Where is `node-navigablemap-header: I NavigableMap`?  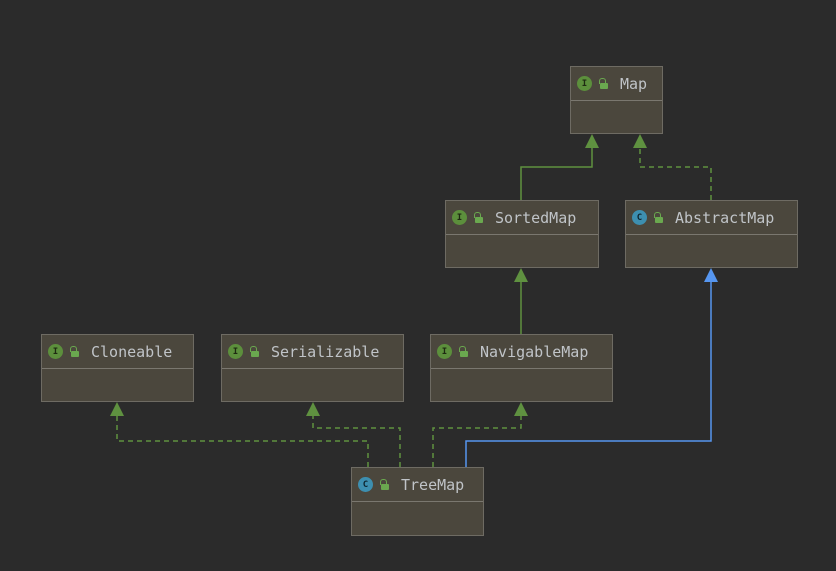 node-navigablemap-header: I NavigableMap is located at coordinates (521, 352).